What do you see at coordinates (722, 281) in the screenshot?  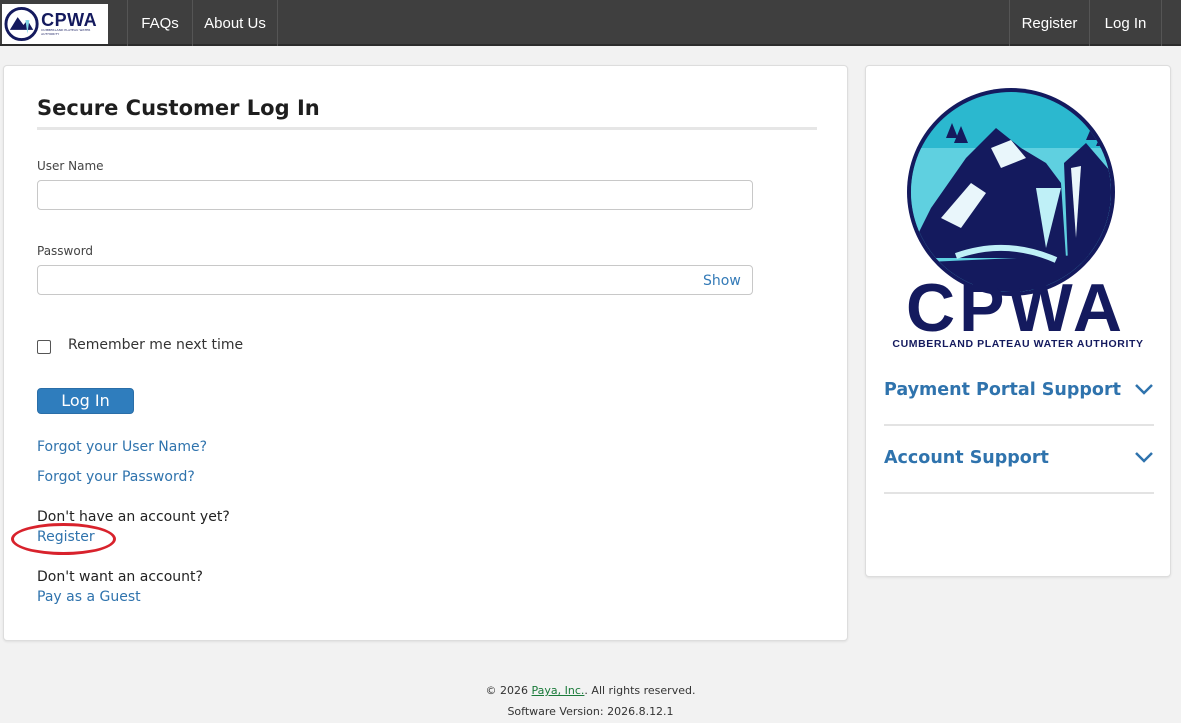 I see `show-password-toggle: Show` at bounding box center [722, 281].